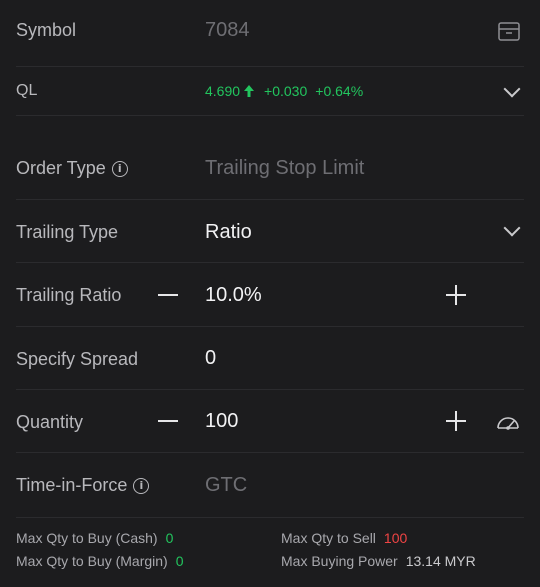 The image size is (540, 587). I want to click on order-type-label-text: Order Type, so click(61, 168).